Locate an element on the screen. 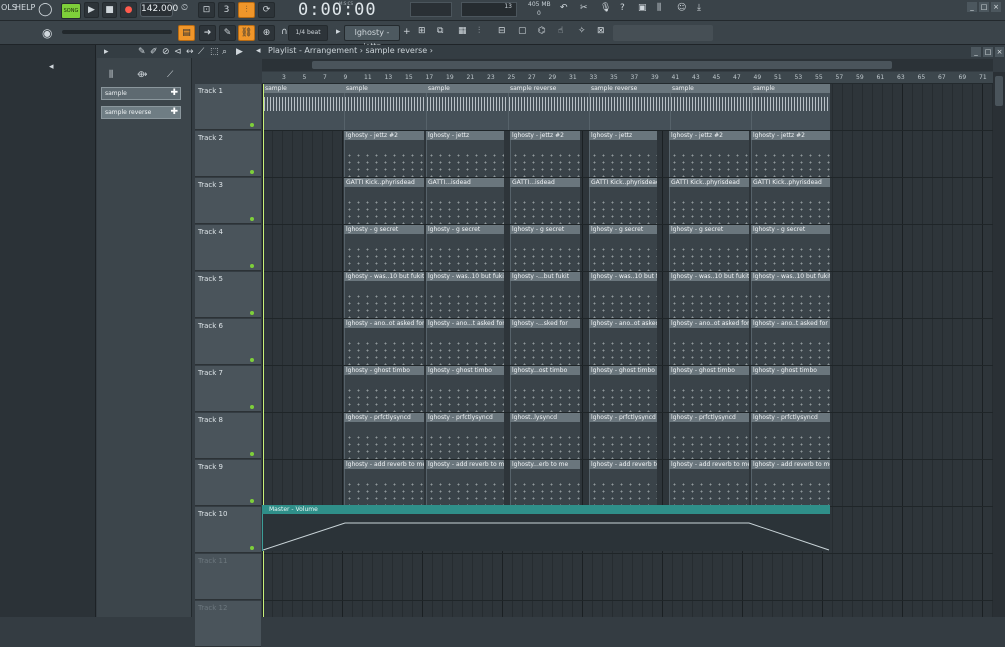 The image size is (1005, 647). pattern-selector: lghosty - jettz is located at coordinates (372, 38).